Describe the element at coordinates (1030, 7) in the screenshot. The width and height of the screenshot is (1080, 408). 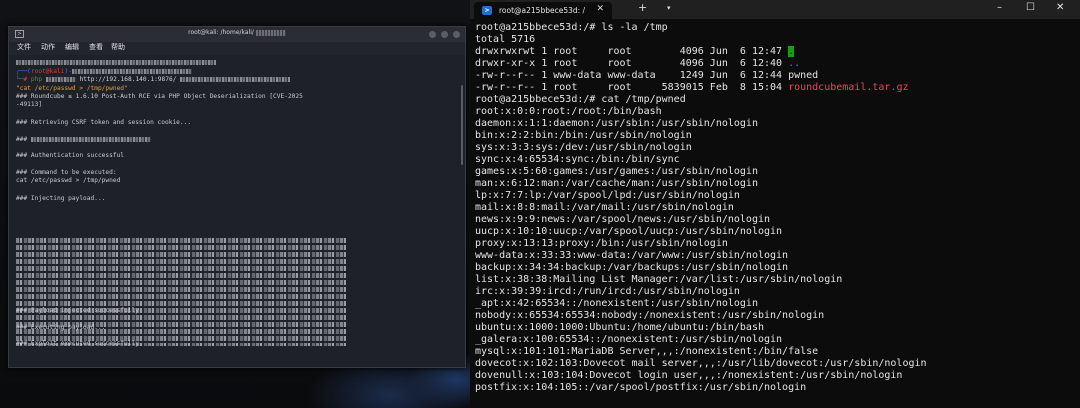
I see `maximize-button: ☐` at that location.